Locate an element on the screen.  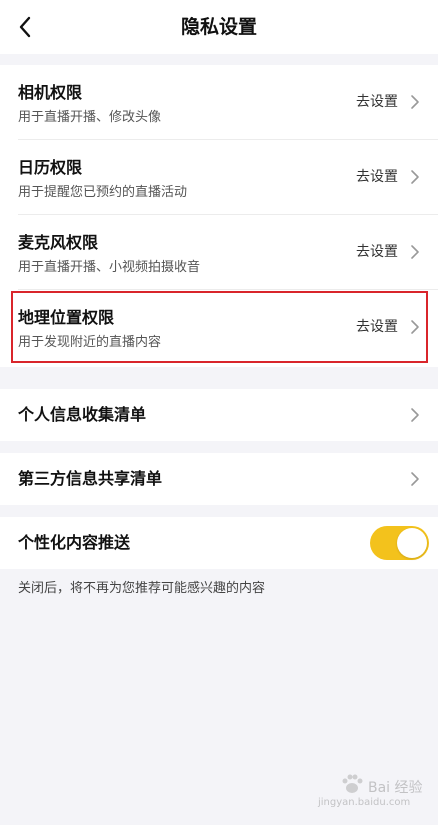
permission-description: 用于直播开播、修改头像 is located at coordinates (90, 117).